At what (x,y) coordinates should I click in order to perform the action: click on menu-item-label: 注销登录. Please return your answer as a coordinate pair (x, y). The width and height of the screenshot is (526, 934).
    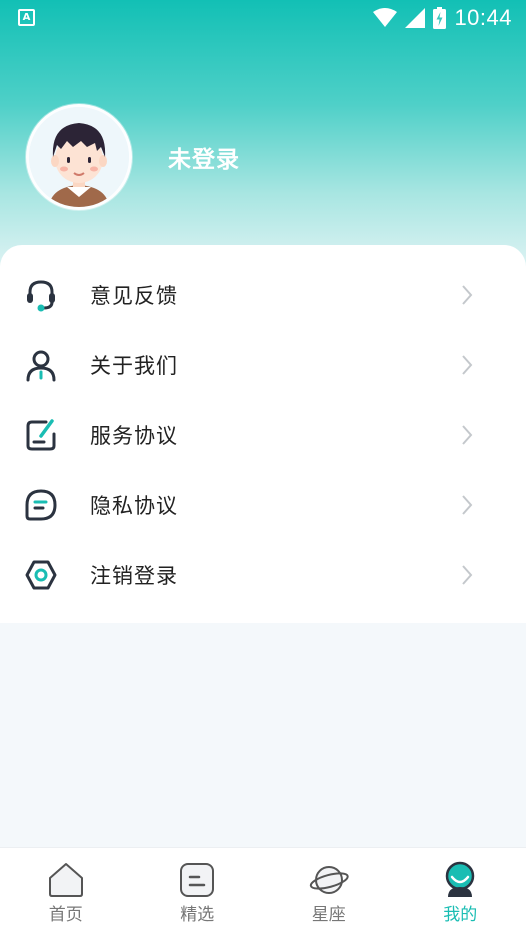
    Looking at the image, I should click on (134, 576).